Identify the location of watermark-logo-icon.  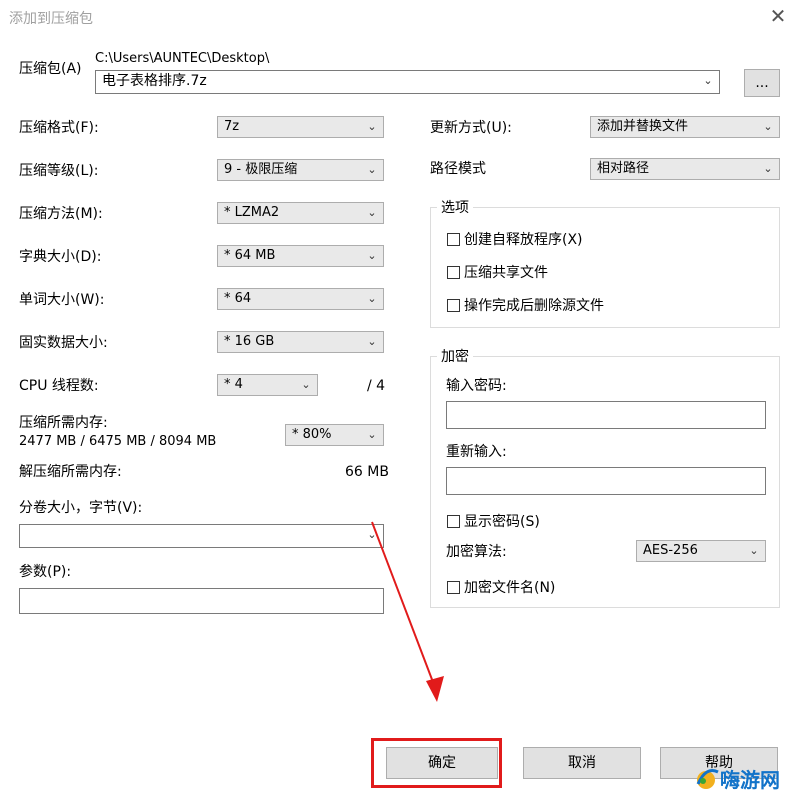
(707, 779).